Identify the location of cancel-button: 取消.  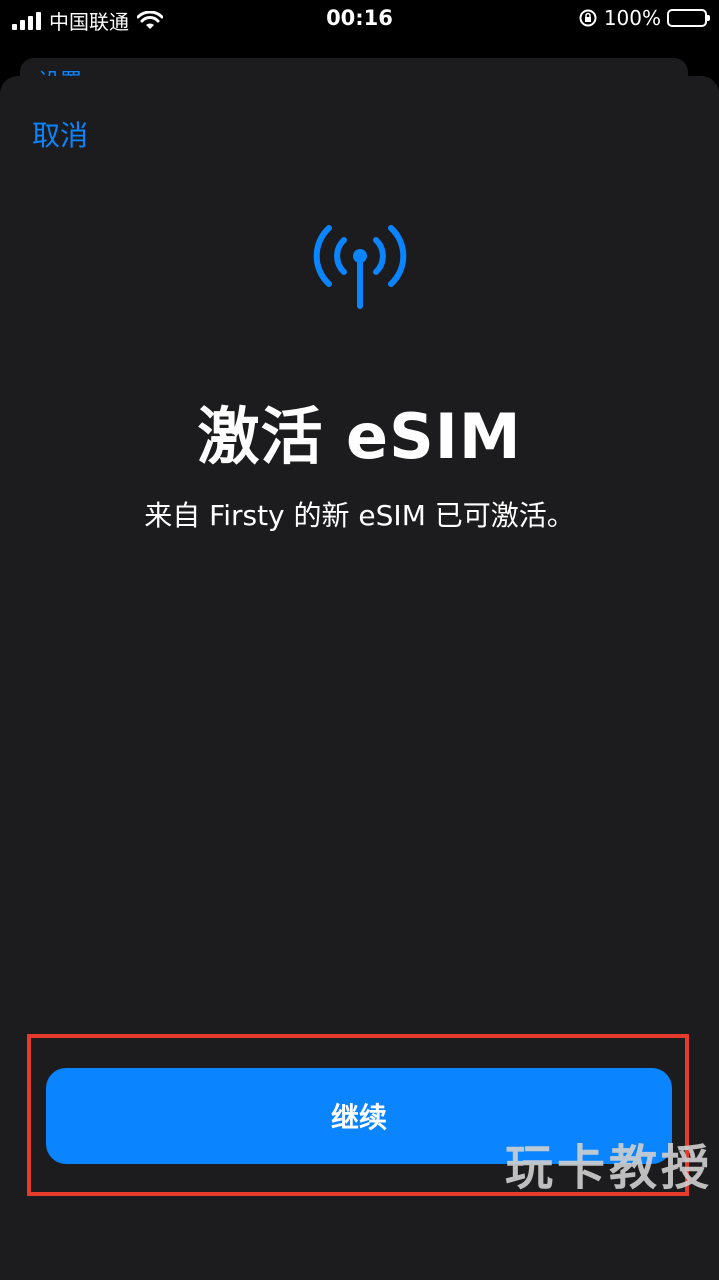
(60, 134).